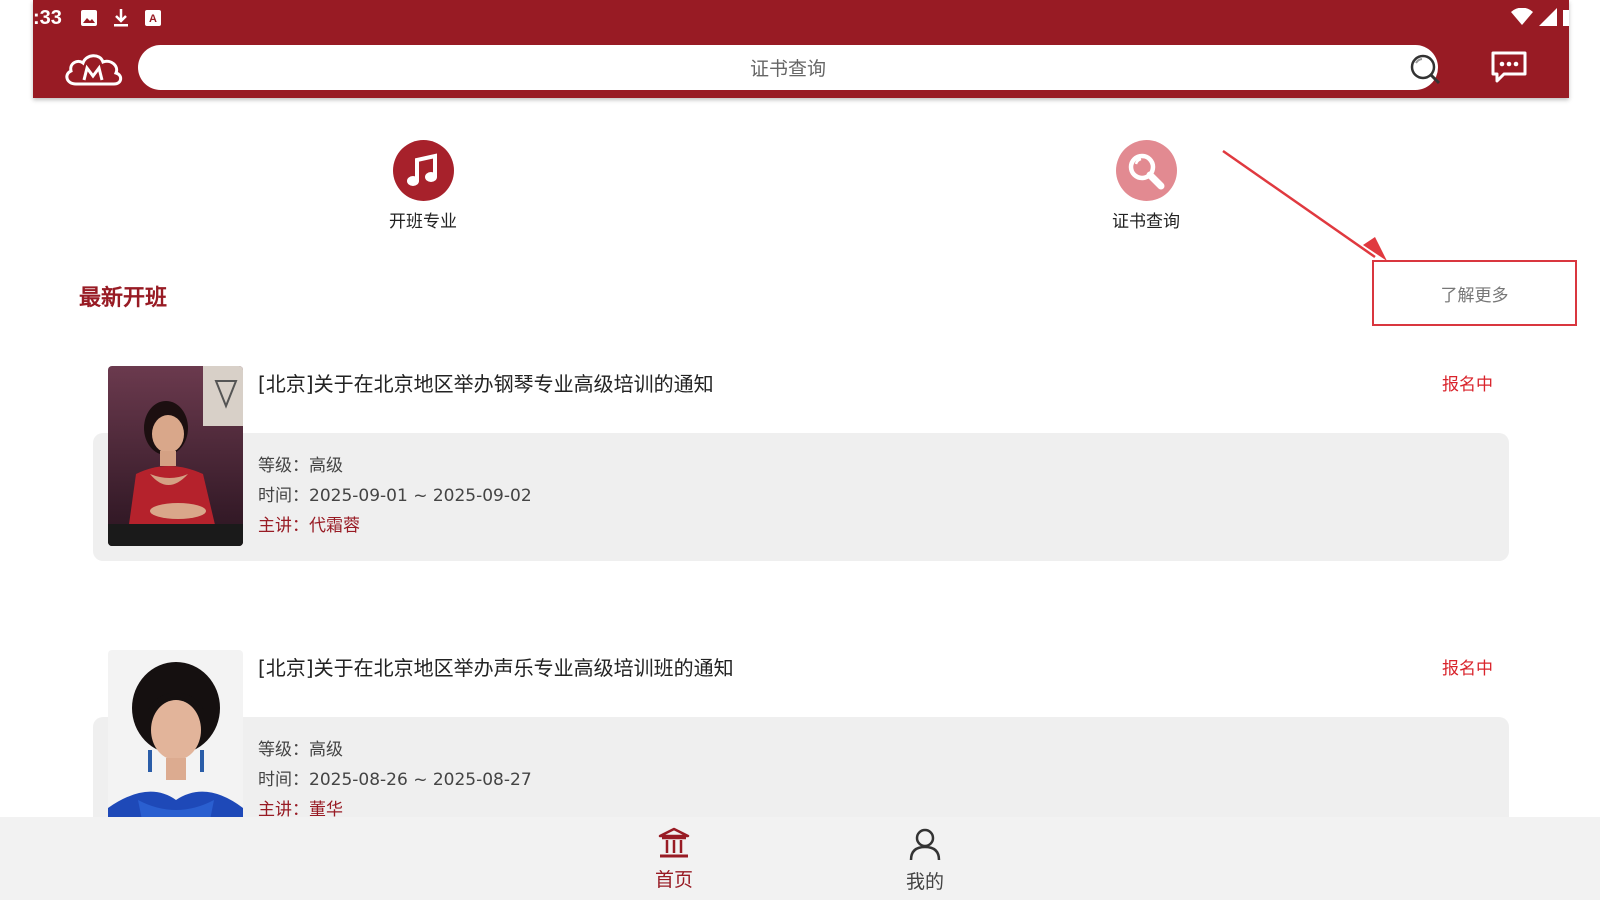 The image size is (1600, 900). Describe the element at coordinates (486, 382) in the screenshot. I see `course-title: [北京]关于在北京地区举办钢琴专业高级培训的通知` at that location.